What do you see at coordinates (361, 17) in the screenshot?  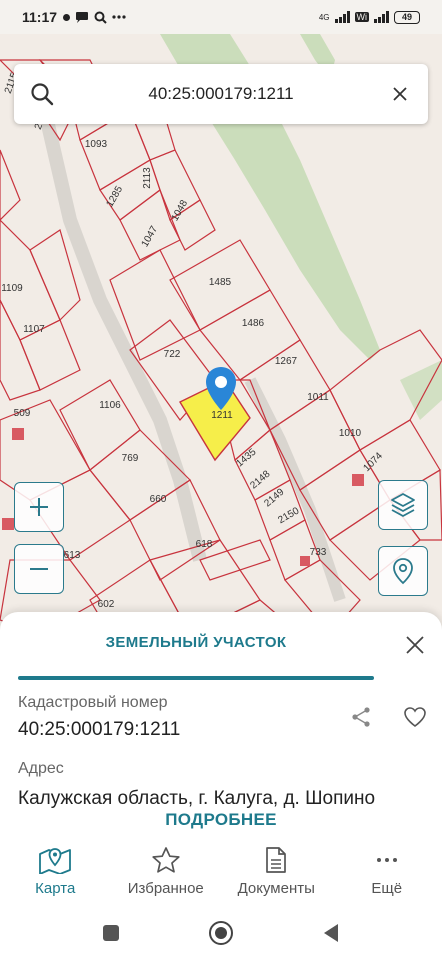 I see `wifi-calling-label: Wi` at bounding box center [361, 17].